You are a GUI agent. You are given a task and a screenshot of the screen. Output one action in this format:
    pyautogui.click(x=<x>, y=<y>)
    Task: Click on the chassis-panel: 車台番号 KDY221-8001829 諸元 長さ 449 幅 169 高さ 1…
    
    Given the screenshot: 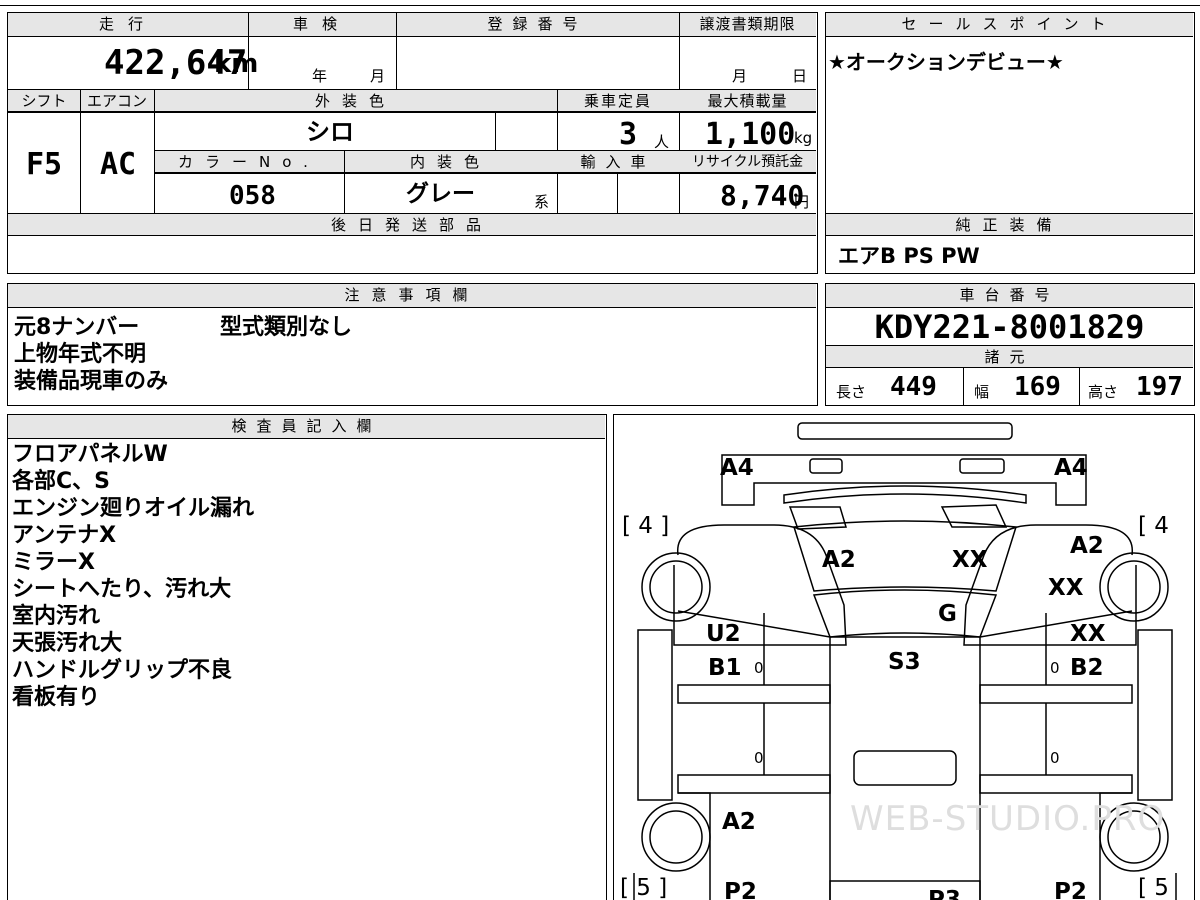 What is the action you would take?
    pyautogui.click(x=1010, y=344)
    